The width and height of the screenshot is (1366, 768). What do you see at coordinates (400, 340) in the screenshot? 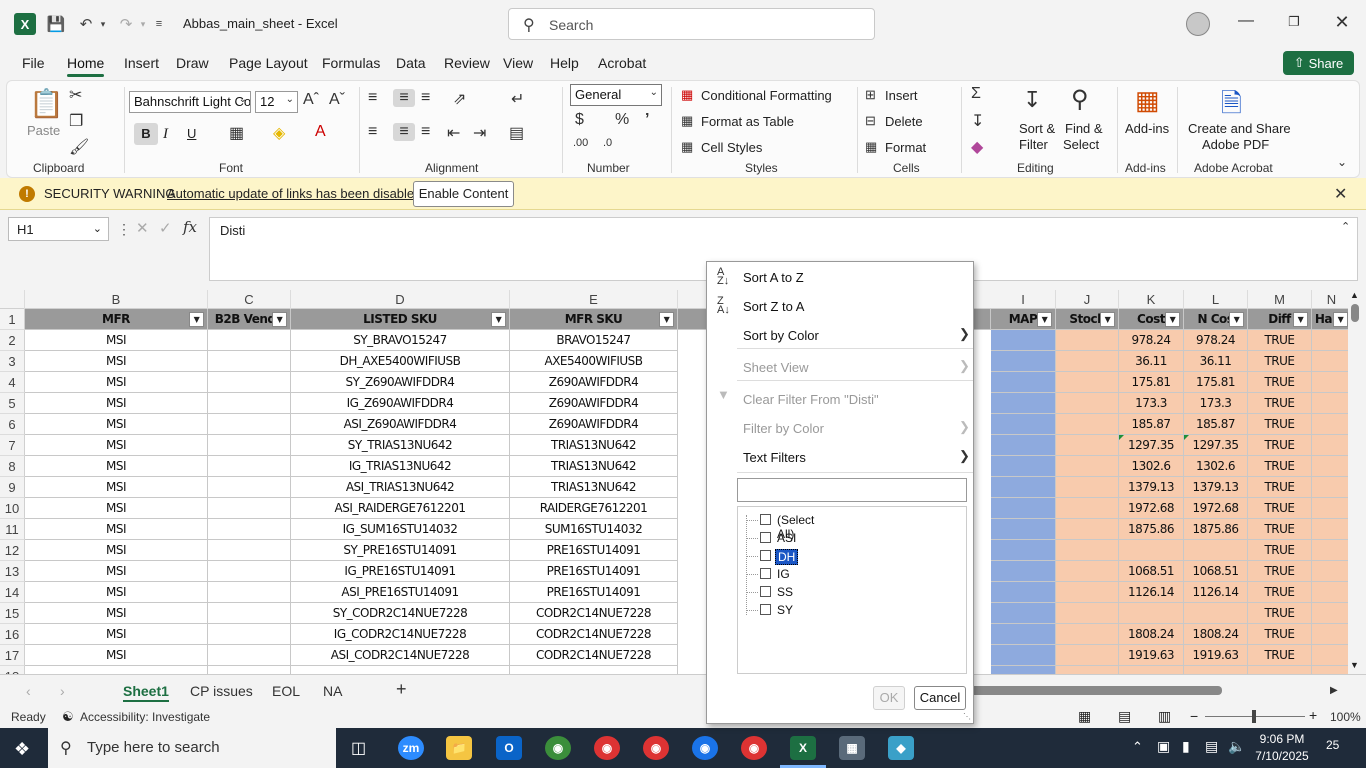
I see `cell-d: SY_BRAVO15247` at bounding box center [400, 340].